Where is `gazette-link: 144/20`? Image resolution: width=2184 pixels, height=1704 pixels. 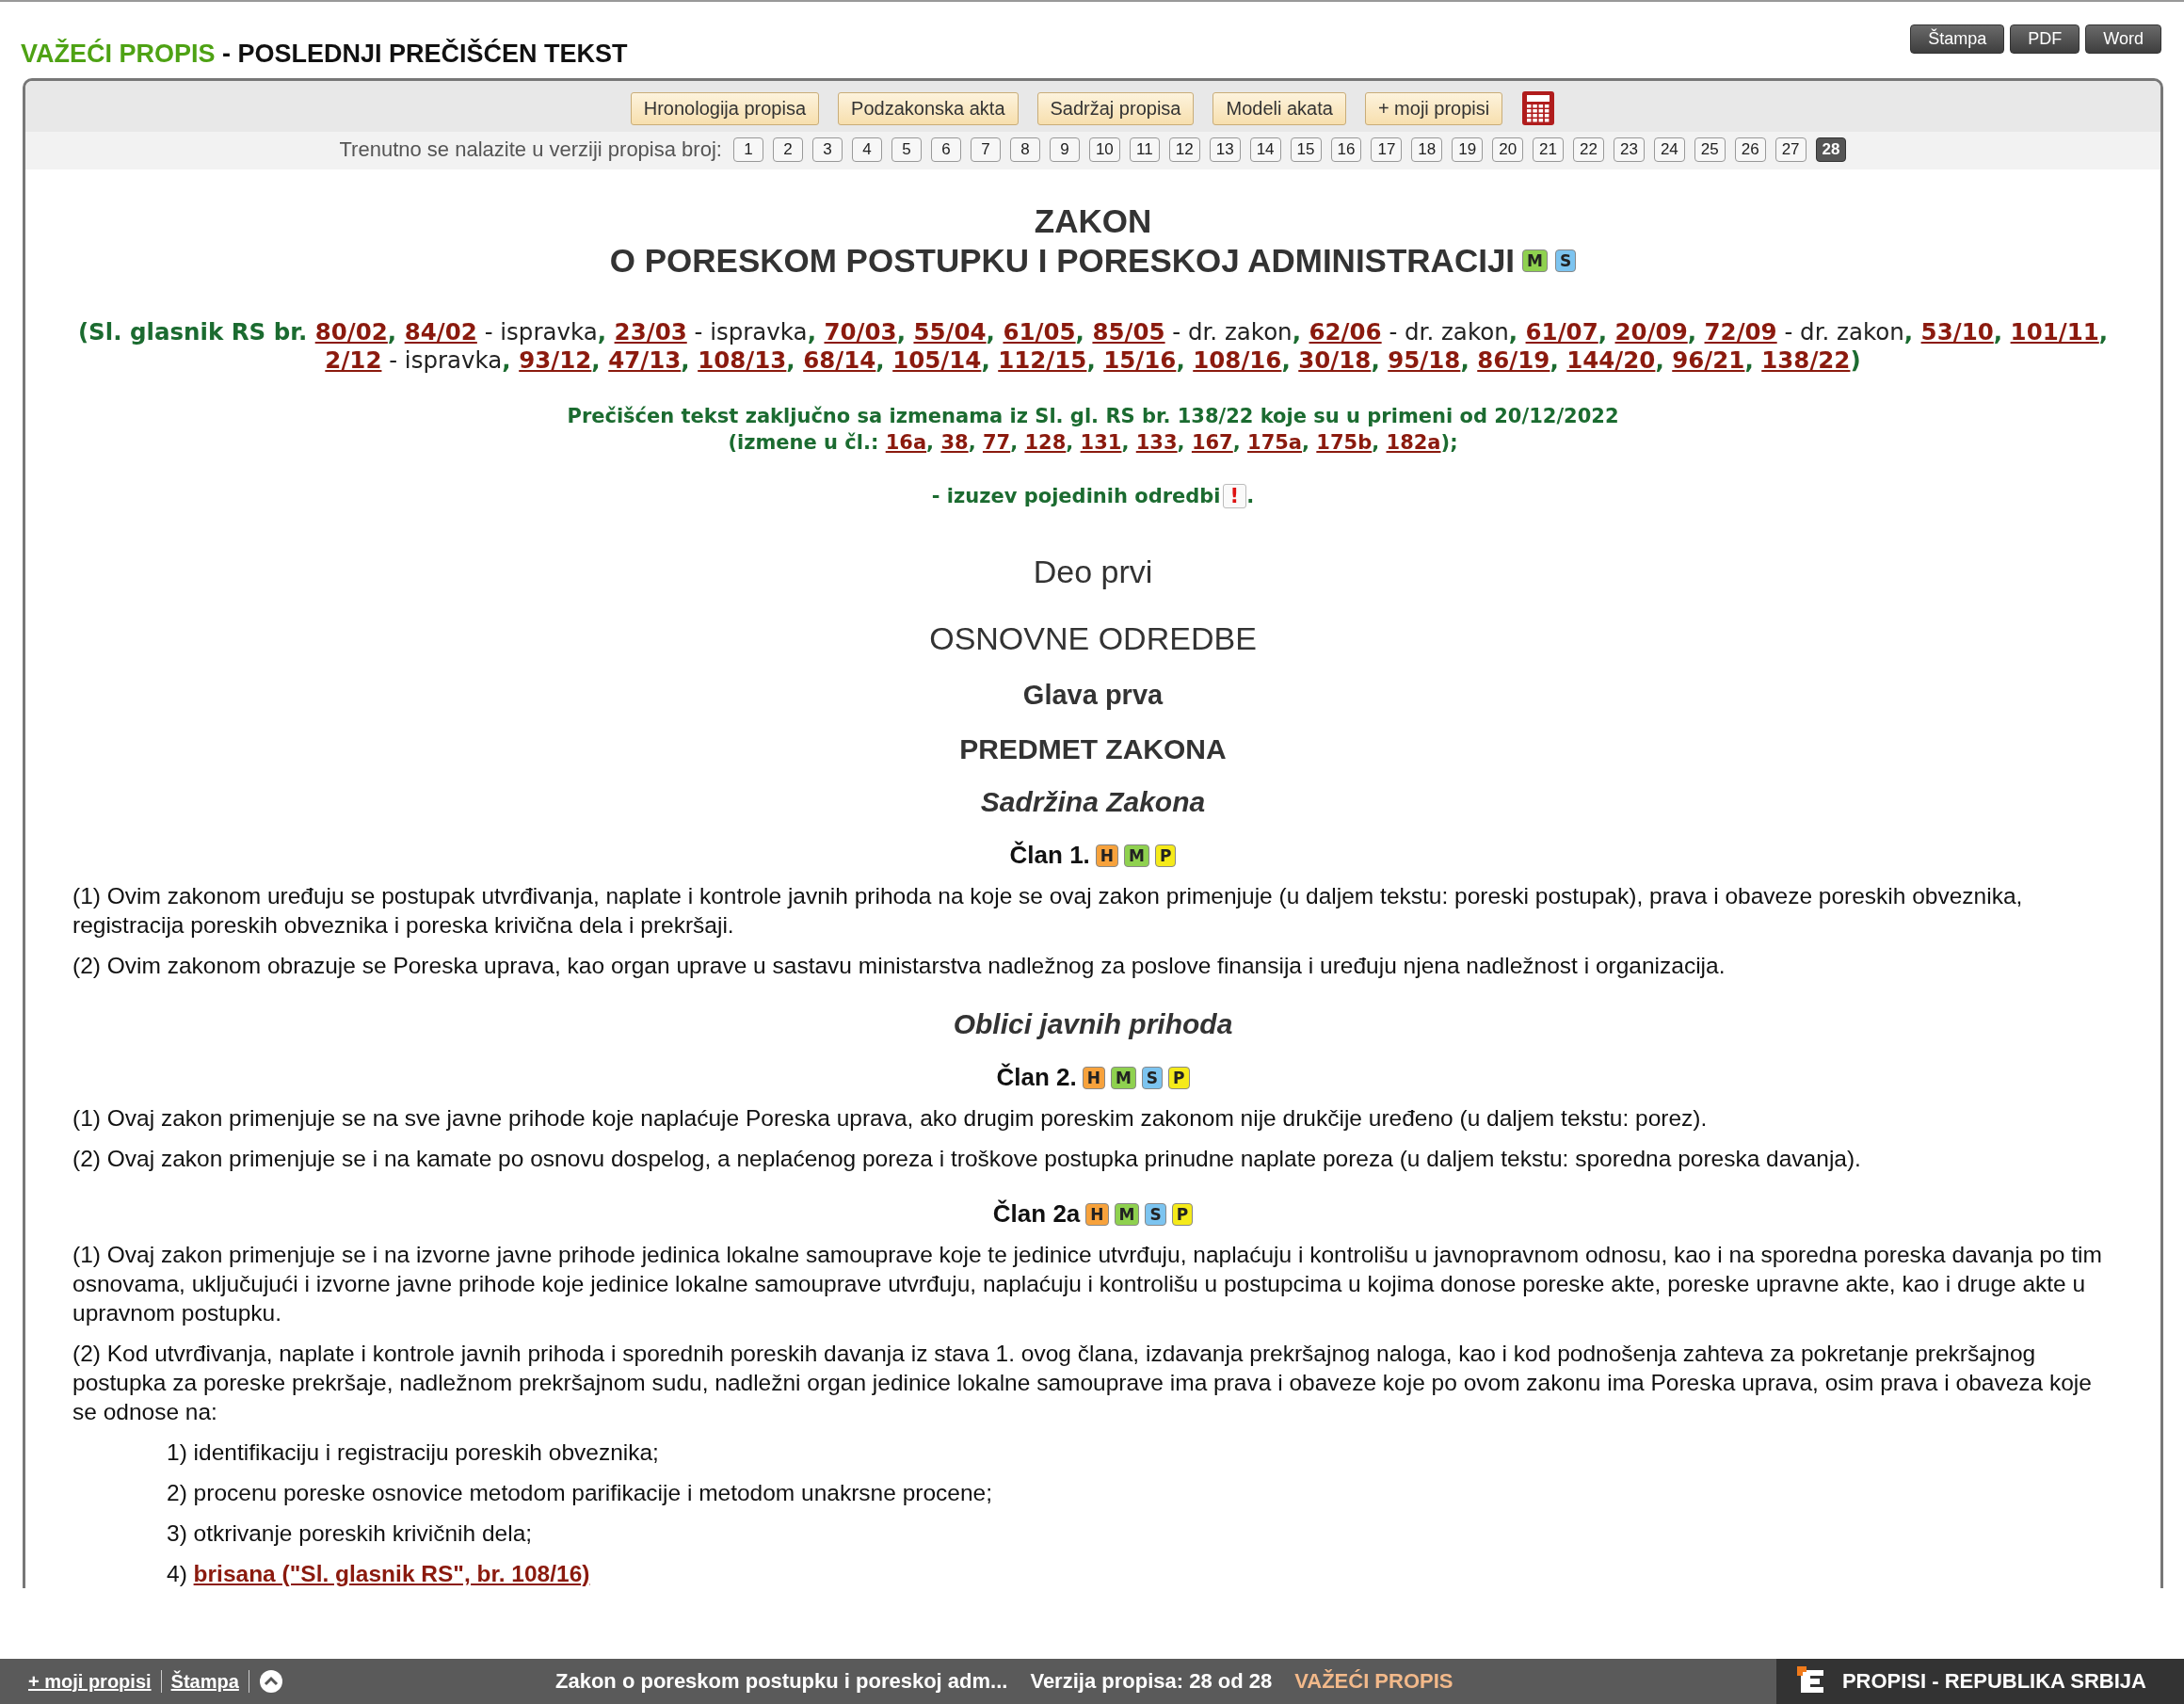 gazette-link: 144/20 is located at coordinates (1611, 360).